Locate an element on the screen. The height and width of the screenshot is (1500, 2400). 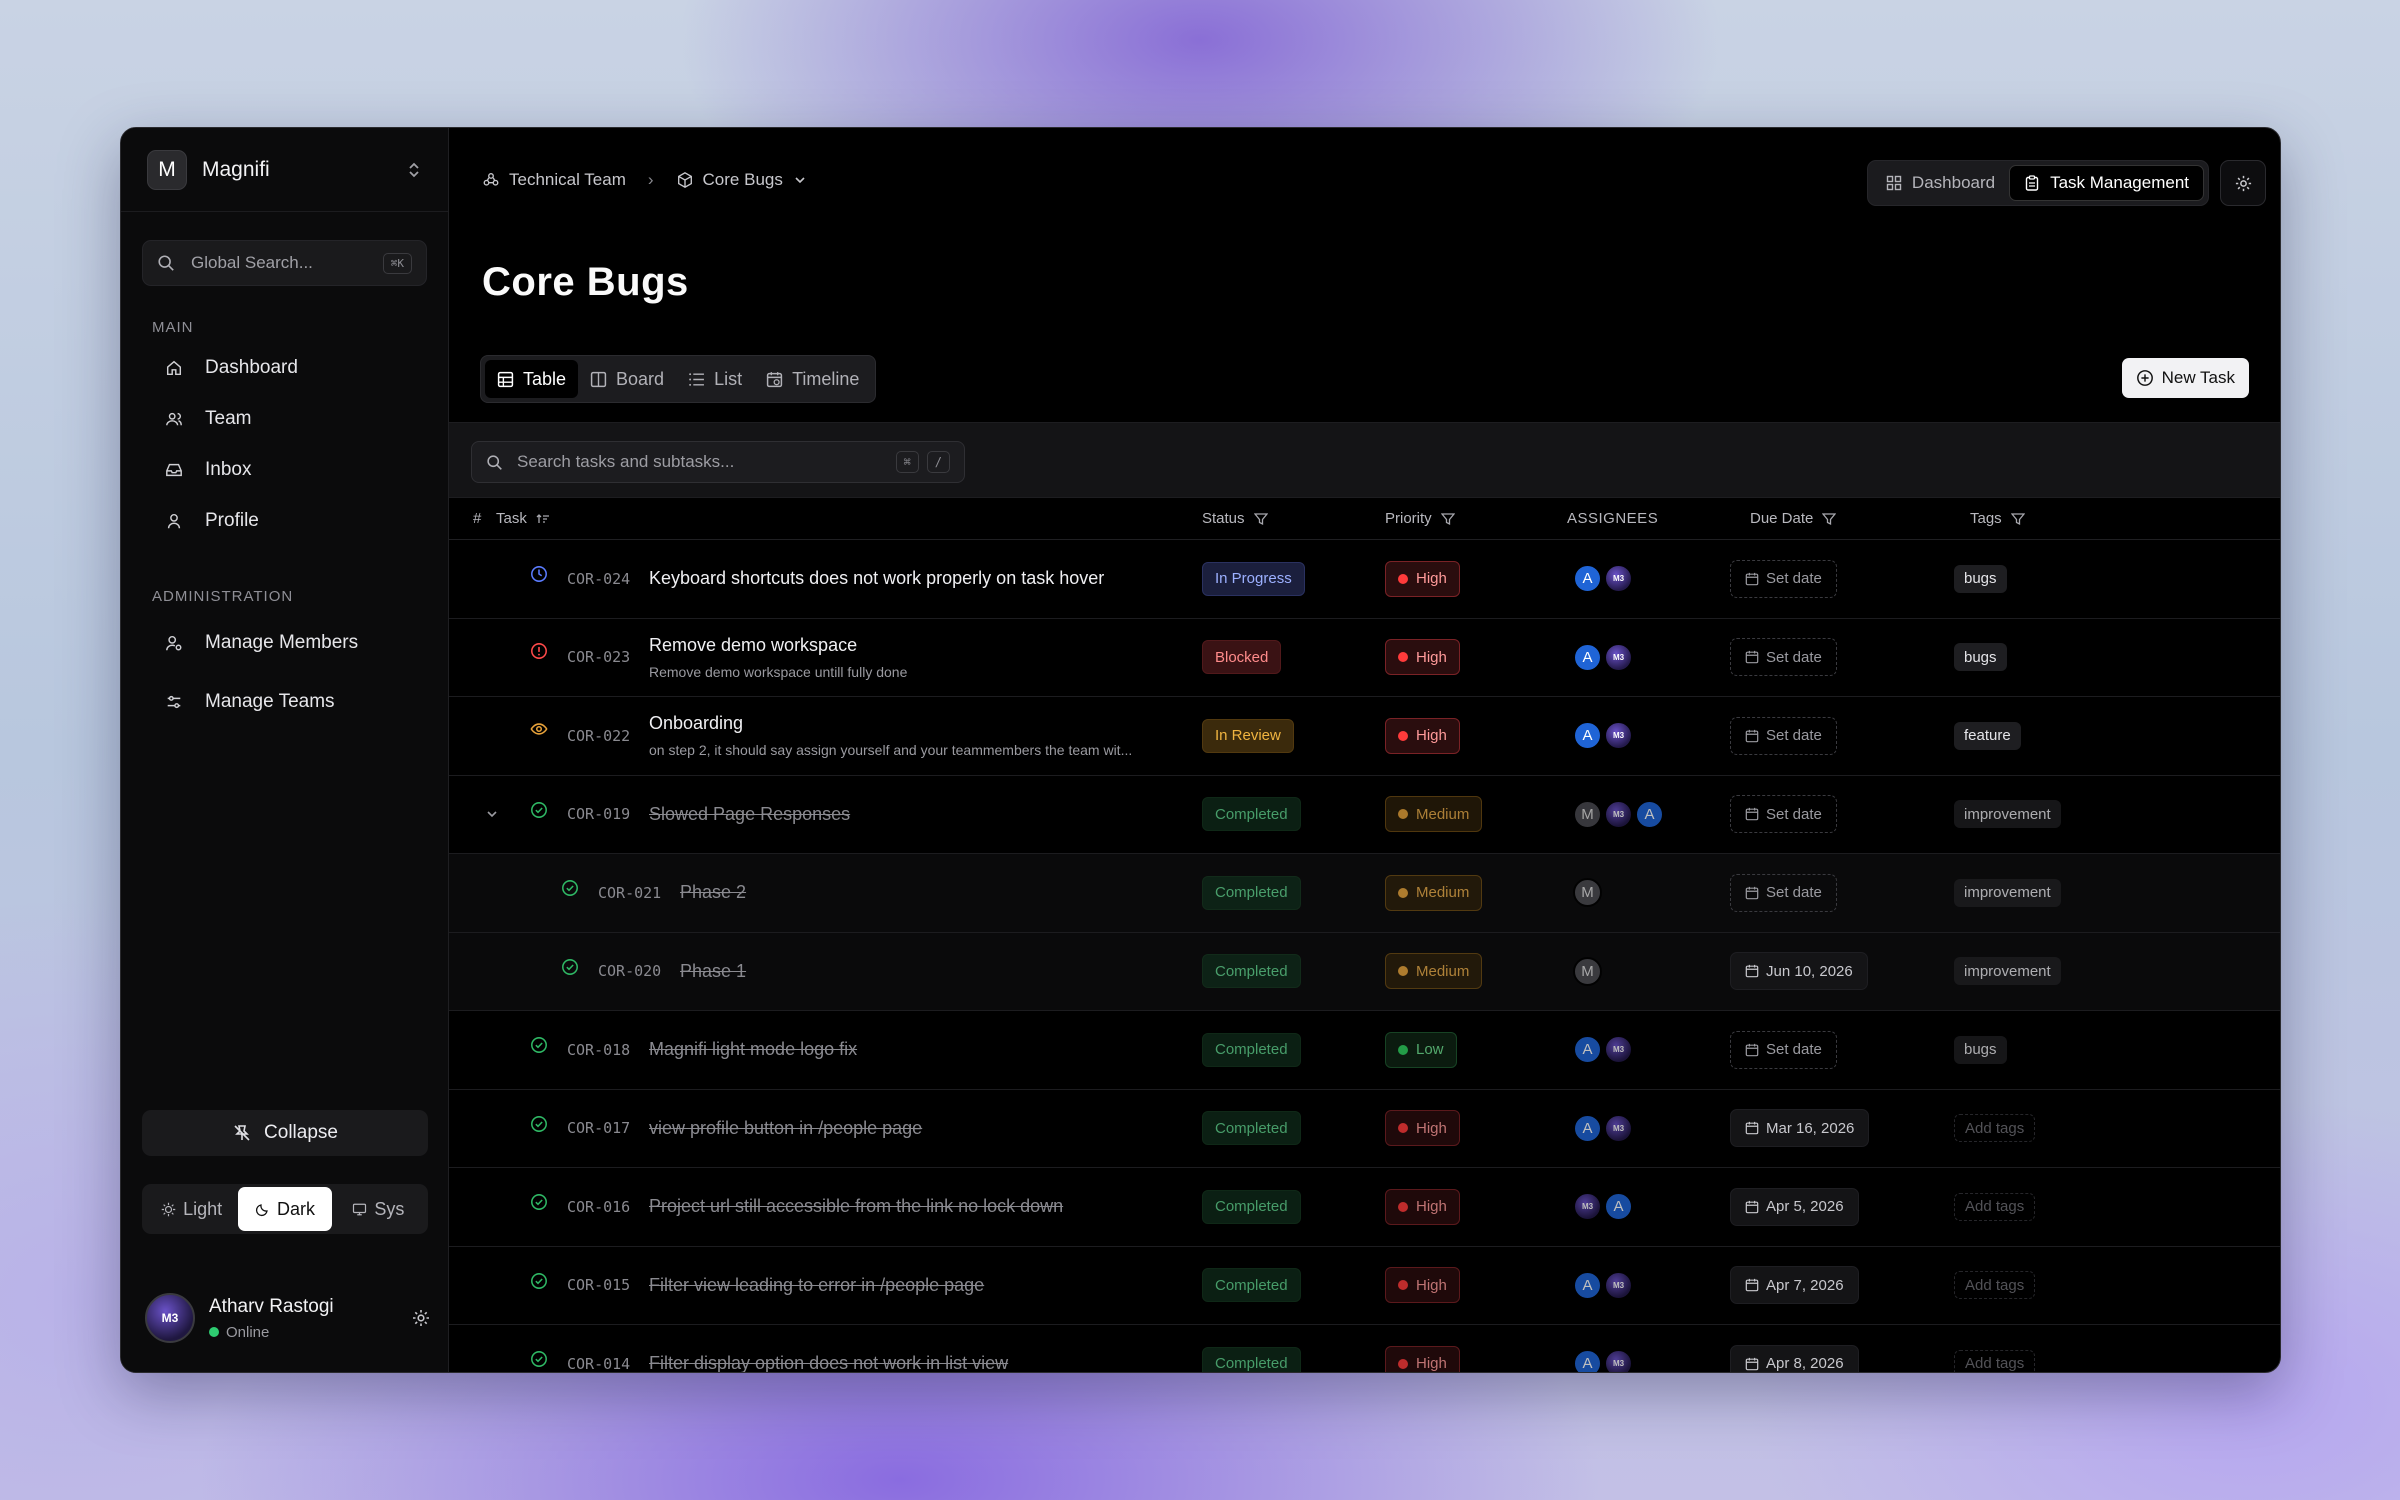
tab-timeline: Timeline is located at coordinates (812, 379).